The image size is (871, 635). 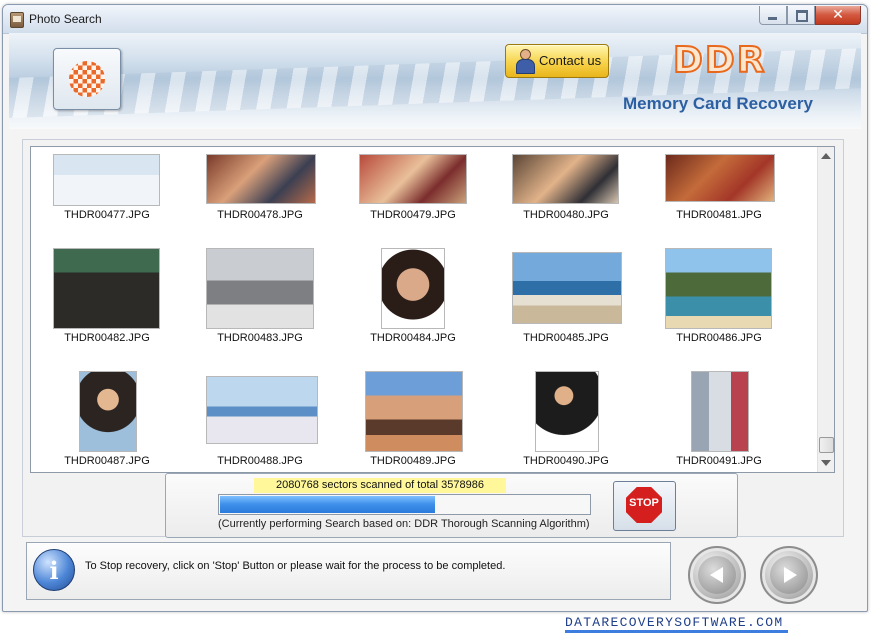 I want to click on stop-sign-icon: STOP, so click(x=644, y=505).